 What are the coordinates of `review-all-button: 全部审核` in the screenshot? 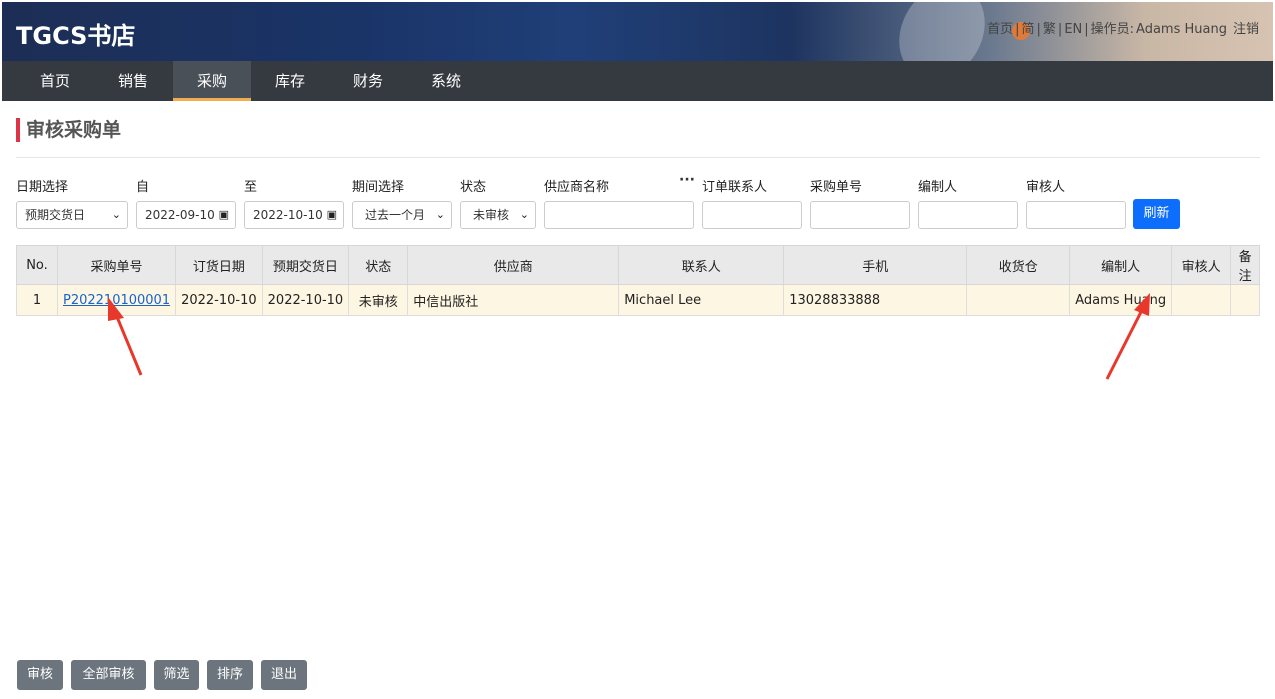 It's located at (108, 675).